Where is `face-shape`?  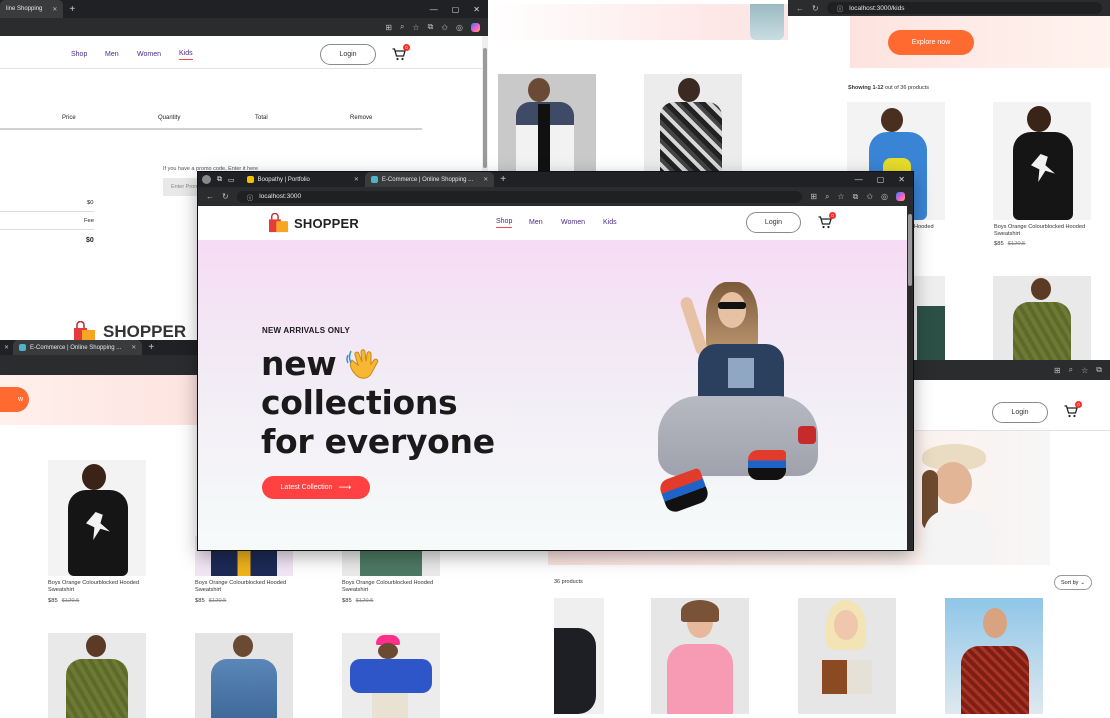
face-shape is located at coordinates (995, 623).